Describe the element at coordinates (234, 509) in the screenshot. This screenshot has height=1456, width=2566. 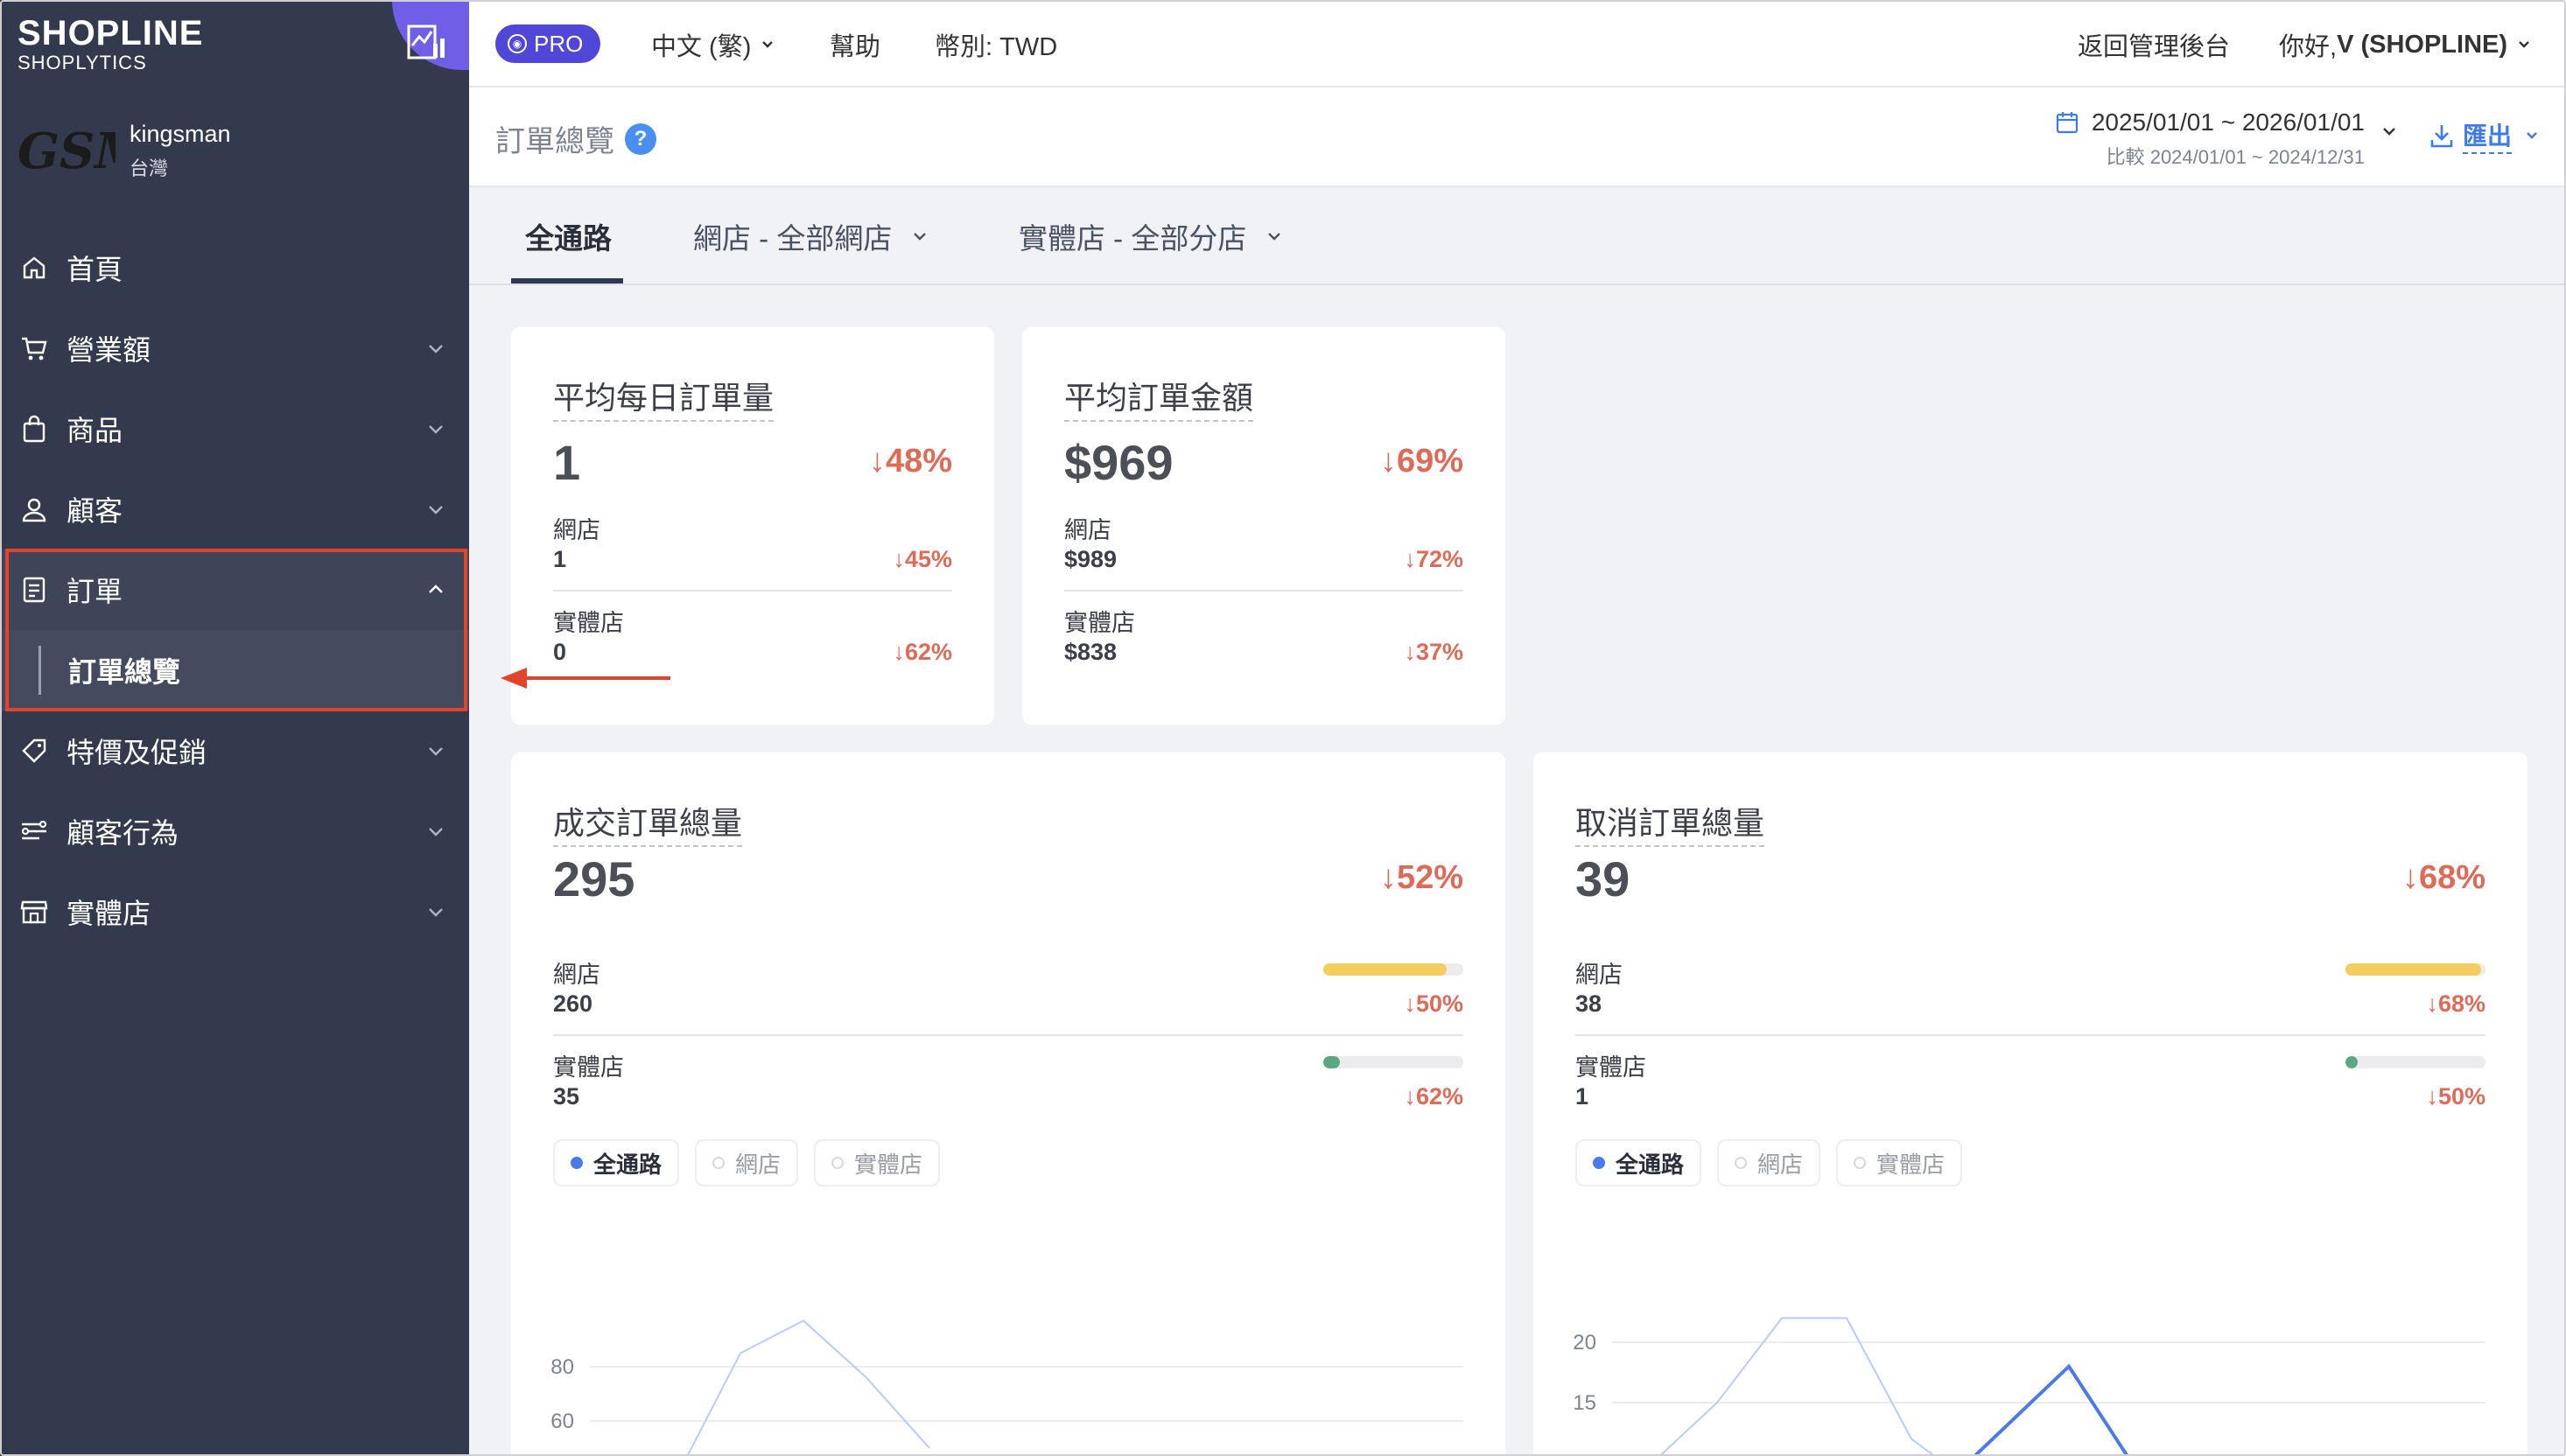
I see `sidebar-item-customers: 顧客` at that location.